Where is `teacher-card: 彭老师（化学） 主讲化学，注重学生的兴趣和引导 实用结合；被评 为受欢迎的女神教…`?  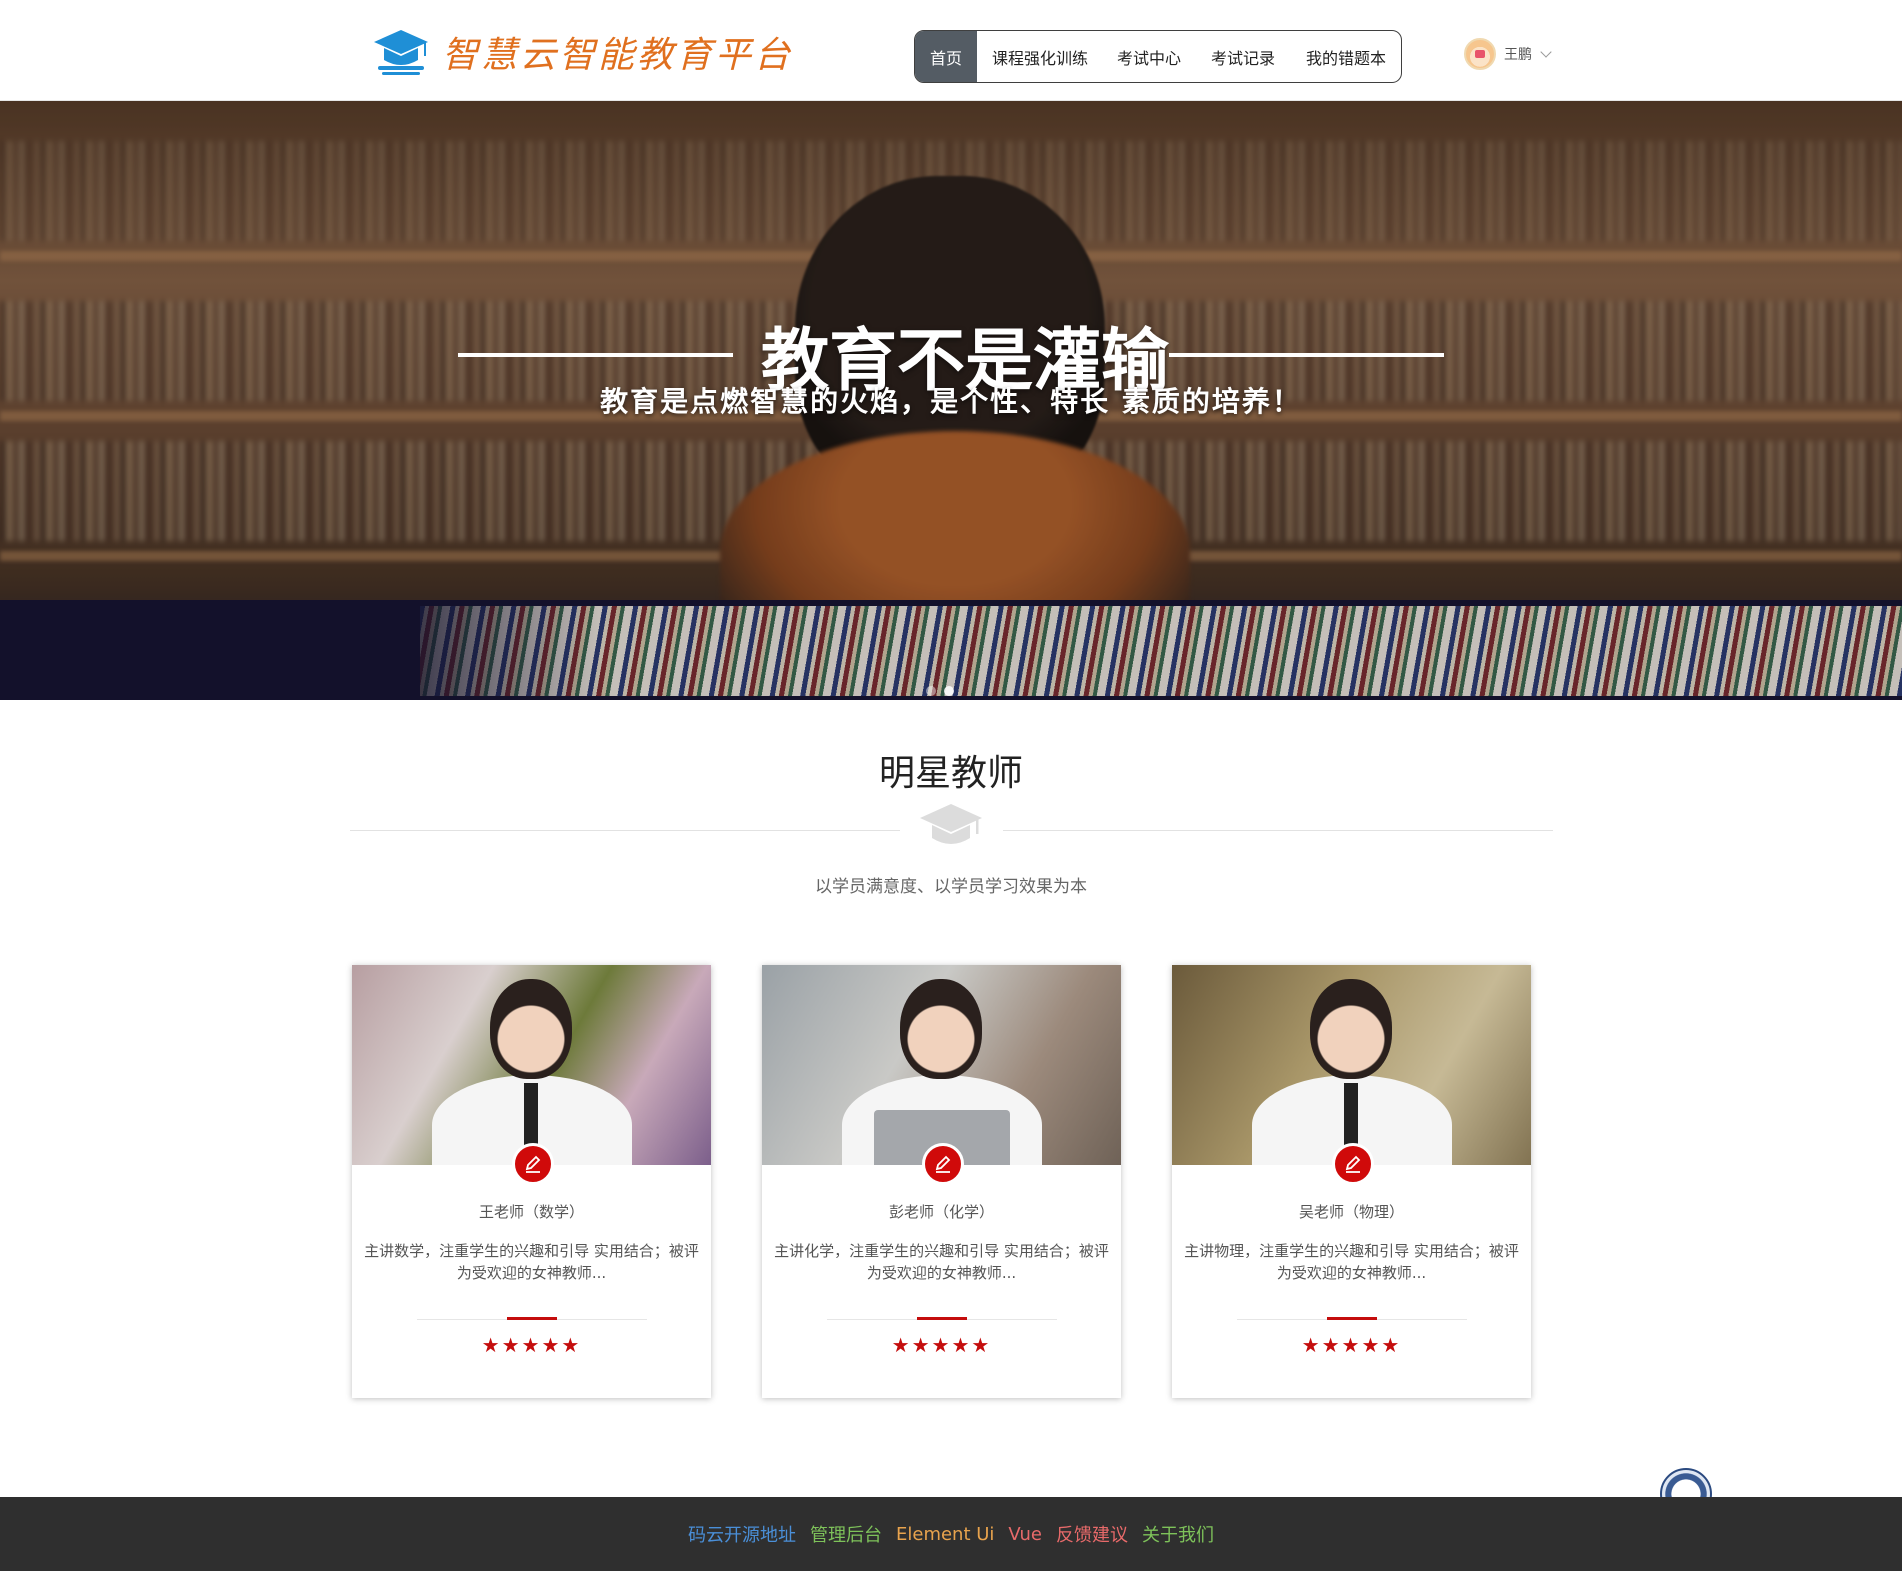
teacher-card: 彭老师（化学） 主讲化学，注重学生的兴趣和引导 实用结合；被评 为受欢迎的女神教… is located at coordinates (941, 1181).